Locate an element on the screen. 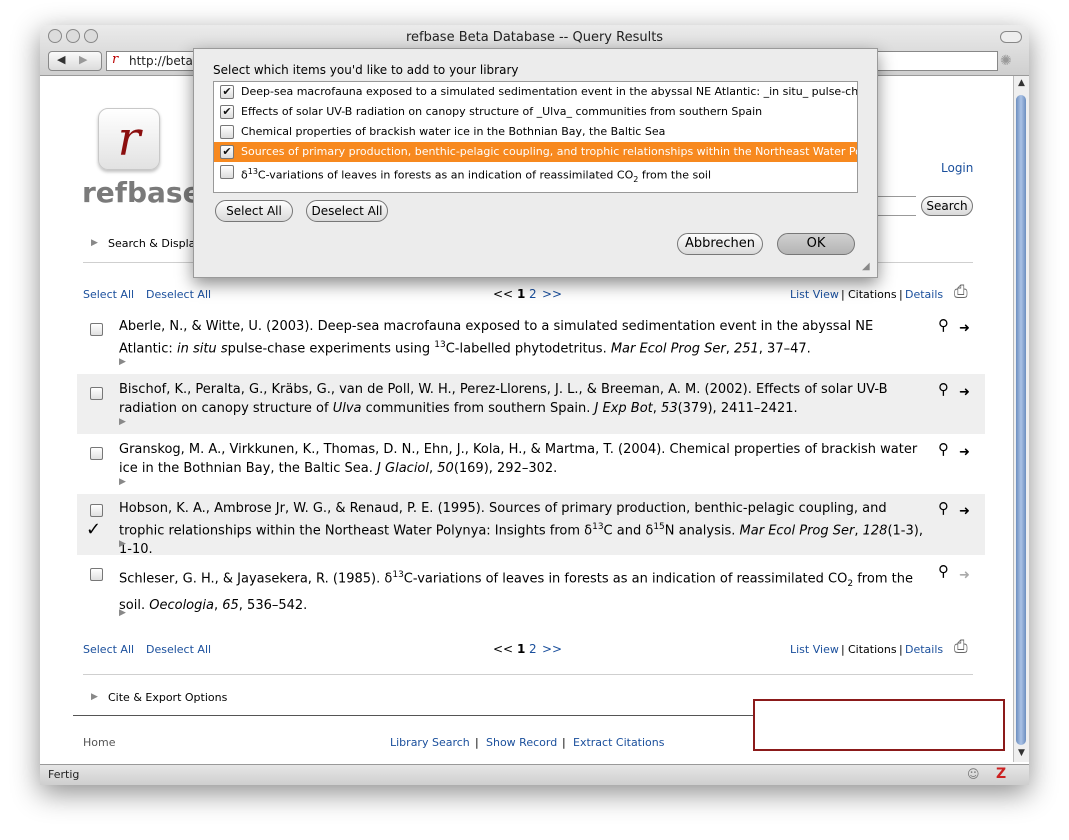 This screenshot has height=840, width=1069. journal-volume: 128 is located at coordinates (875, 531).